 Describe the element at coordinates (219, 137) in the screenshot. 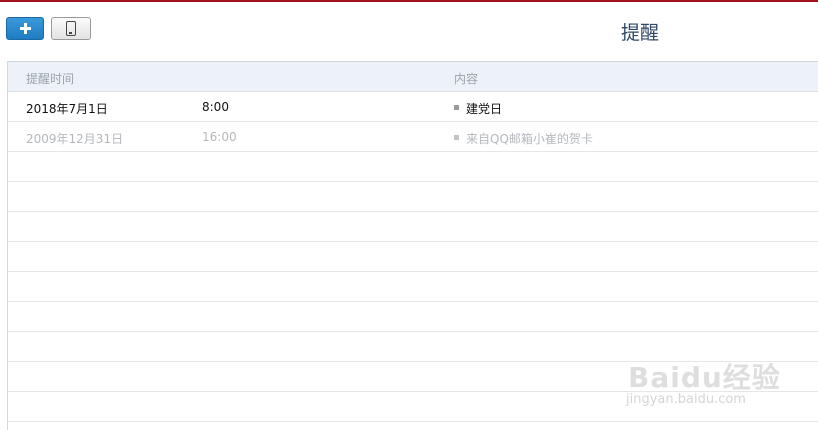

I see `reminder-time: 16:00` at that location.